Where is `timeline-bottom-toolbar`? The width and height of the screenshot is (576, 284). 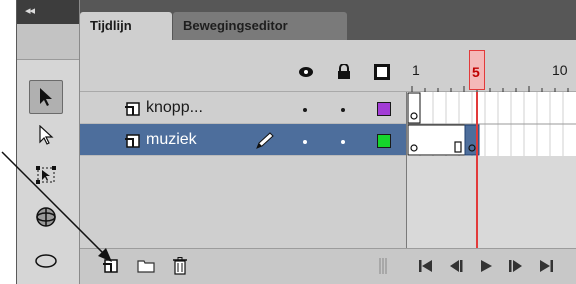 timeline-bottom-toolbar is located at coordinates (328, 266).